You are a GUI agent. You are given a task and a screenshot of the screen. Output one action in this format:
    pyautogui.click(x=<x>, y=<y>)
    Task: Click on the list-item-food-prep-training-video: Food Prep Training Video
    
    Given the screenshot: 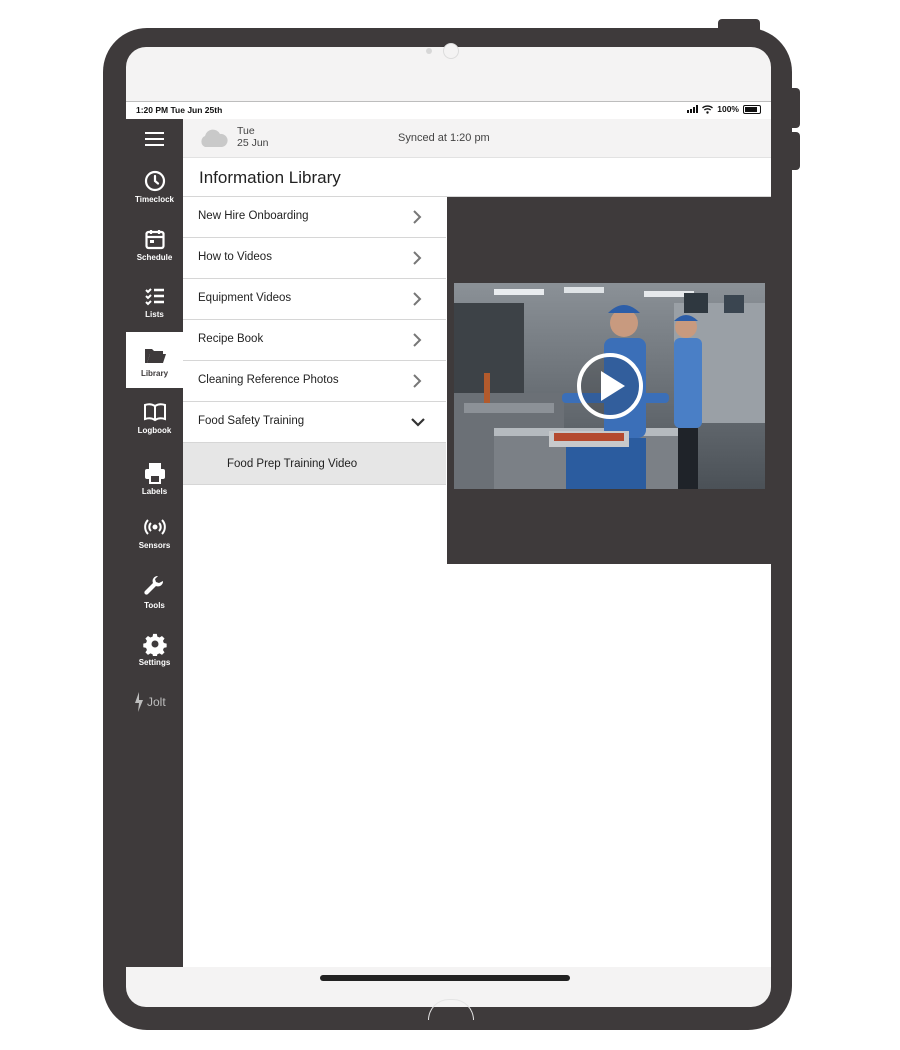 What is the action you would take?
    pyautogui.click(x=314, y=464)
    